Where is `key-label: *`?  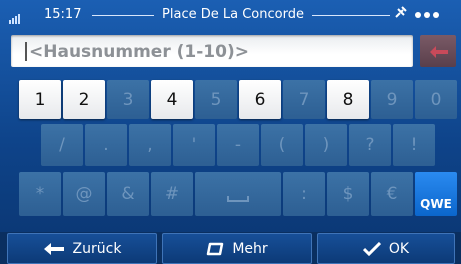 key-label: * is located at coordinates (40, 194).